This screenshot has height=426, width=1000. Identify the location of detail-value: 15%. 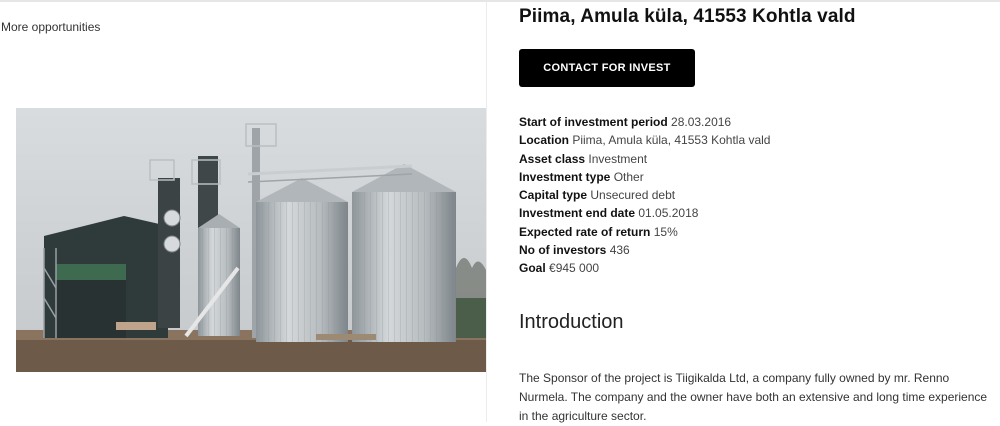
(665, 231).